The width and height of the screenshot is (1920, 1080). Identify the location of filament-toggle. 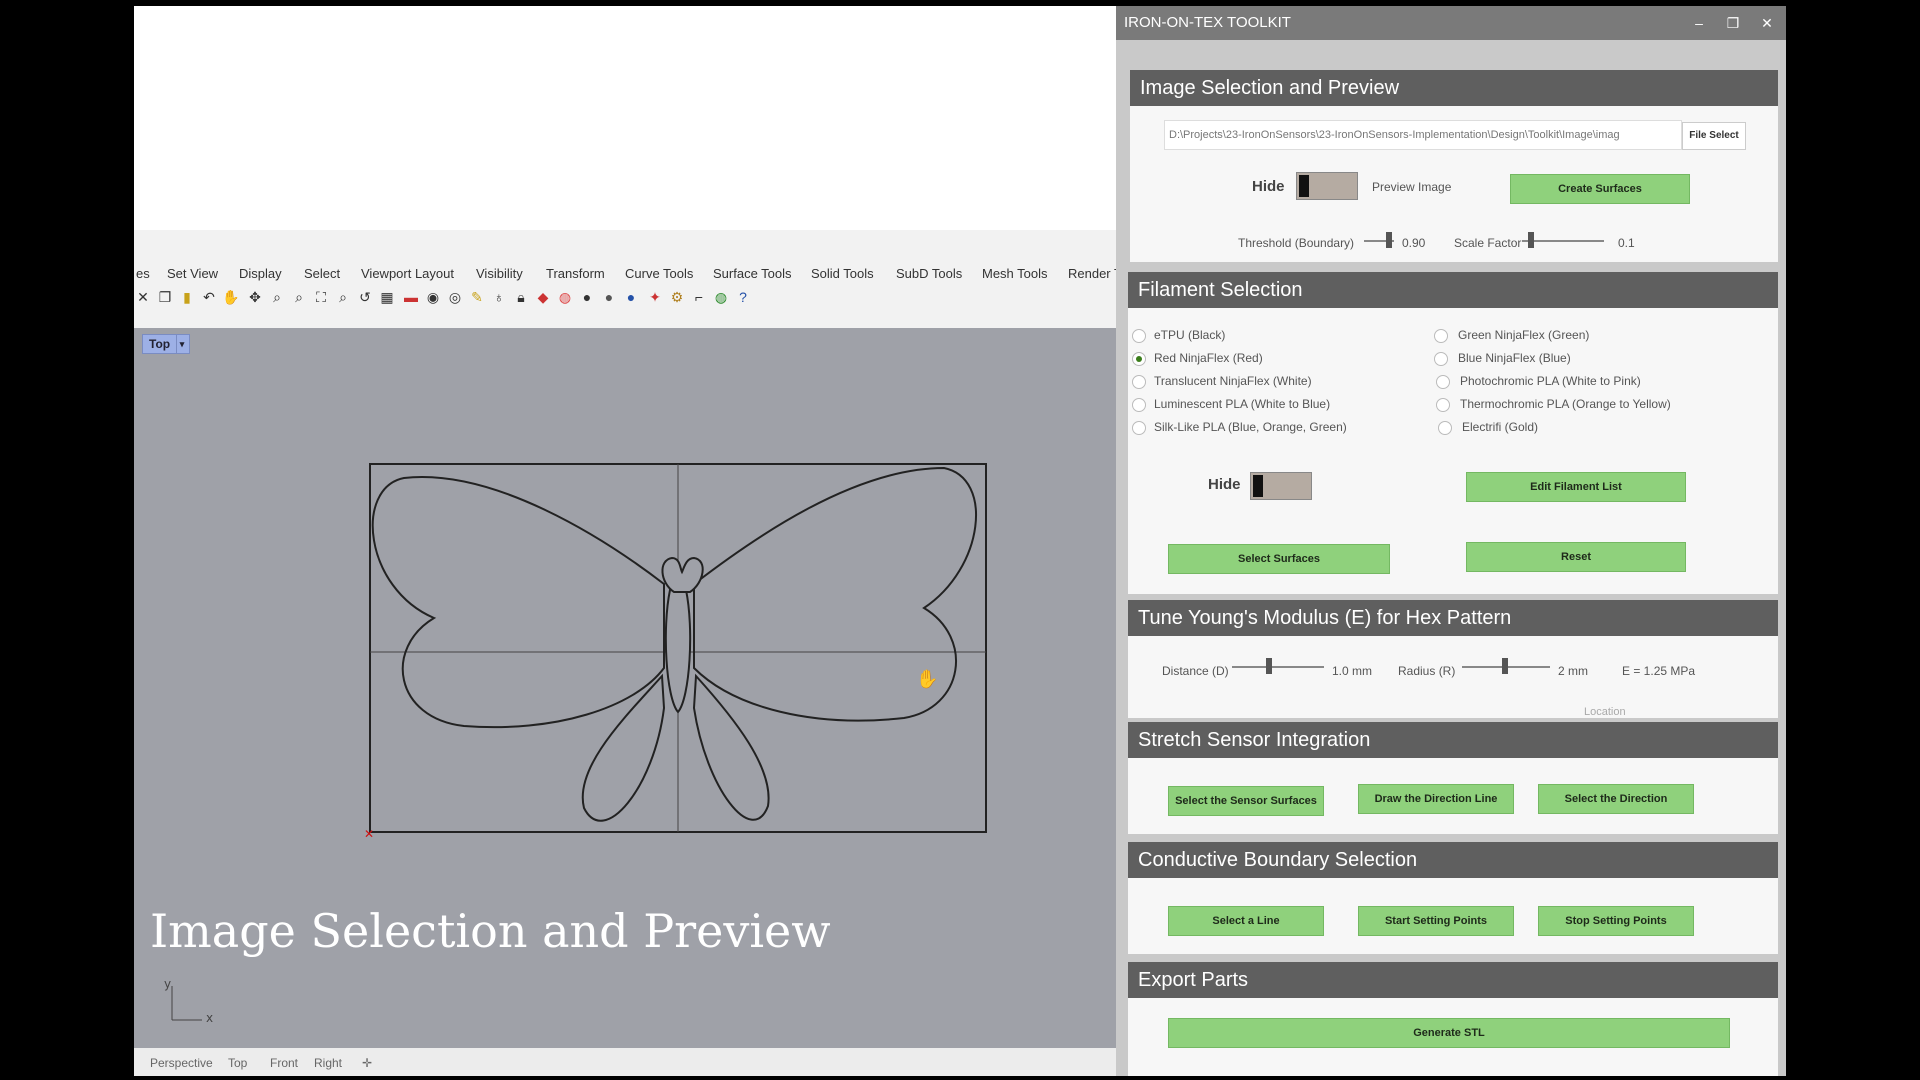
(1281, 486).